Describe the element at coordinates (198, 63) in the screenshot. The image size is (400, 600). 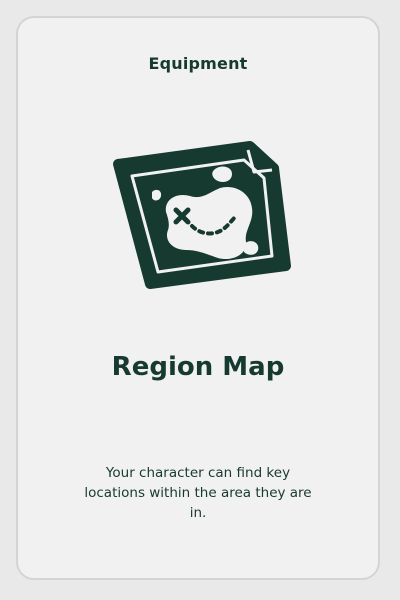
I see `card-category: Equipment` at that location.